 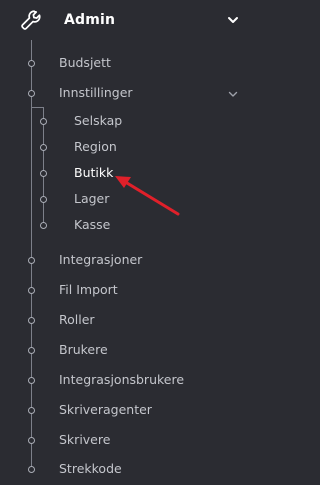 What do you see at coordinates (96, 93) in the screenshot?
I see `menu-item-innstillinger: Innstillinger` at bounding box center [96, 93].